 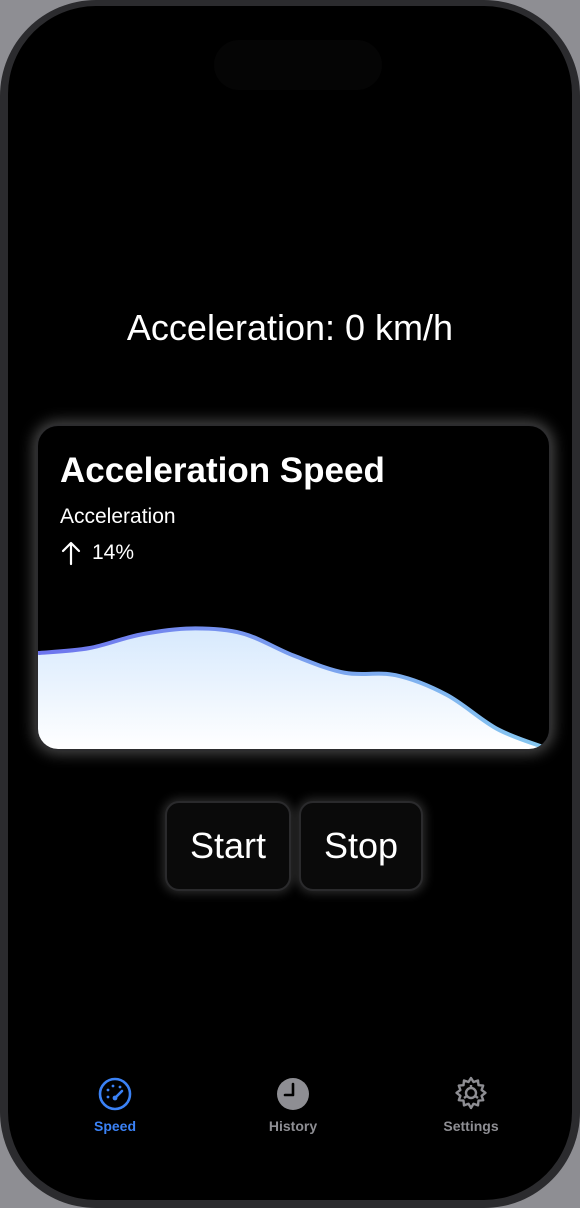 What do you see at coordinates (115, 1094) in the screenshot?
I see `speedometer-icon` at bounding box center [115, 1094].